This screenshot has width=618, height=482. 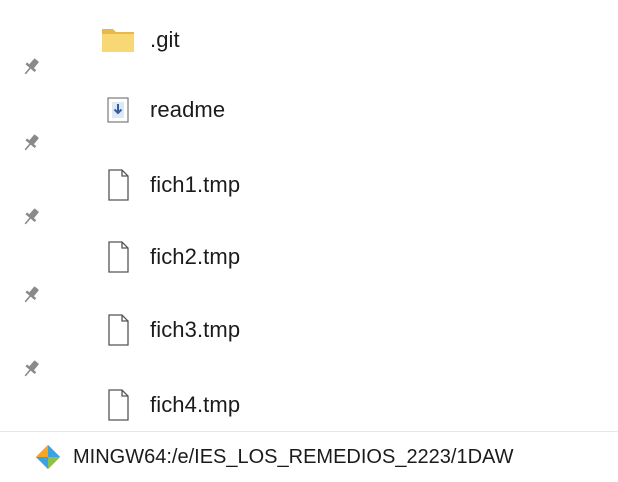 What do you see at coordinates (195, 256) in the screenshot?
I see `file-name: fich2.tmp` at bounding box center [195, 256].